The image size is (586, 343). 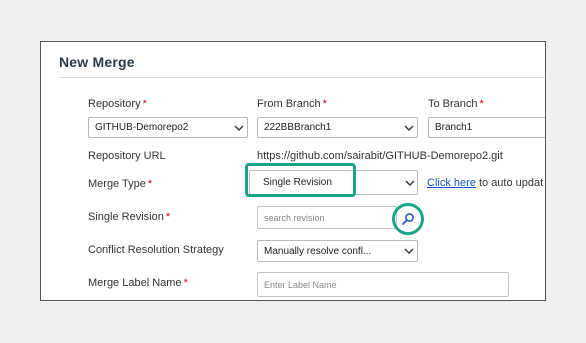 I want to click on repository-url-label: Repository URL, so click(x=127, y=156).